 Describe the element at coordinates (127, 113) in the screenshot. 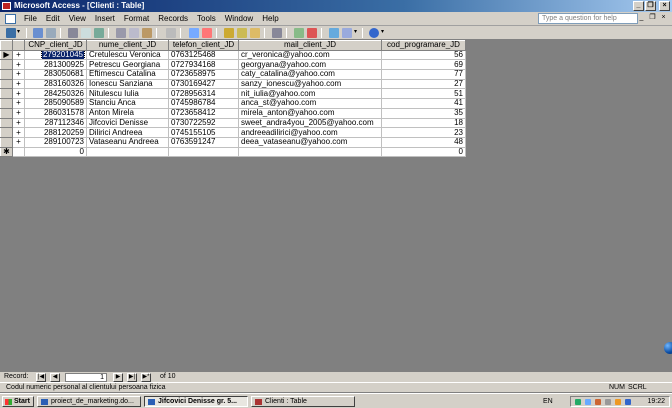

I see `nume-cell: Anton Mirela` at that location.